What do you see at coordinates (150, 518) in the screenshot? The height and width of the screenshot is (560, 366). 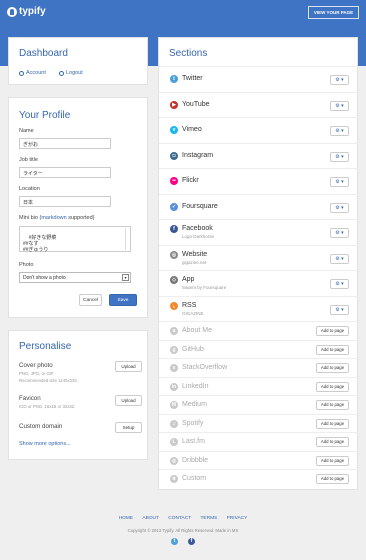 I see `footer-link-about: ABOUT` at bounding box center [150, 518].